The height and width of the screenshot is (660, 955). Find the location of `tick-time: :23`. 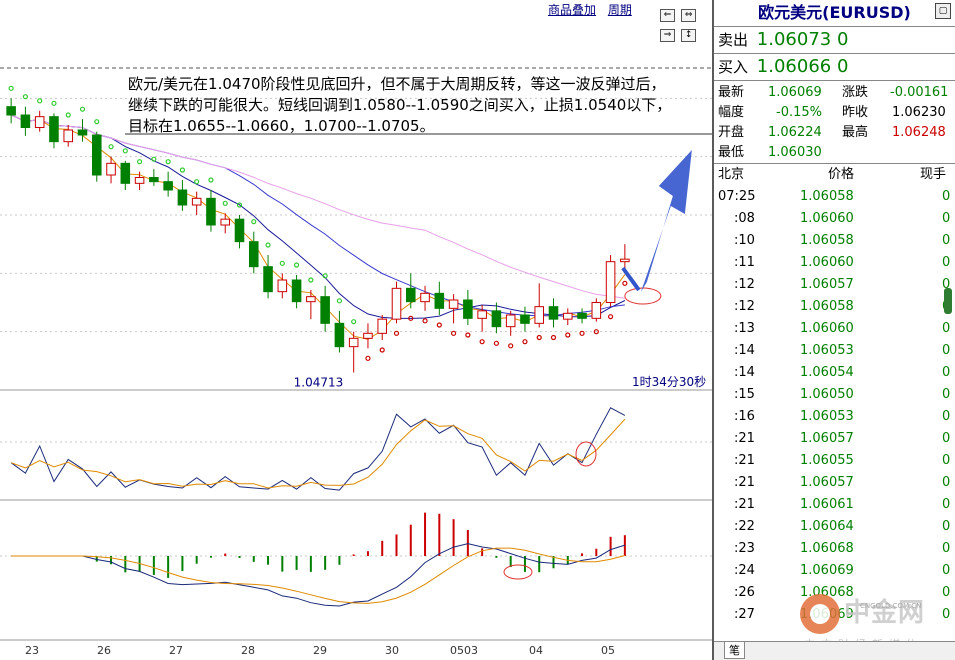

tick-time: :23 is located at coordinates (744, 548).